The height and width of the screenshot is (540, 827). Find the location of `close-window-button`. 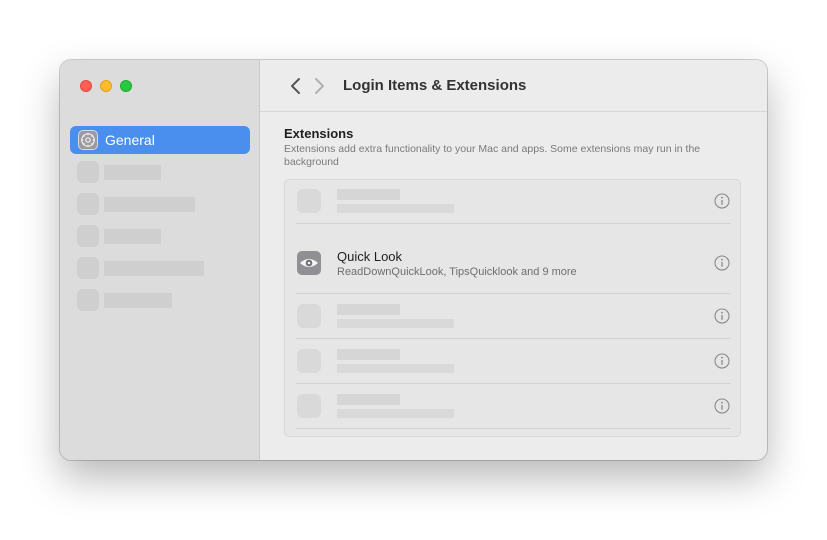

close-window-button is located at coordinates (86, 86).